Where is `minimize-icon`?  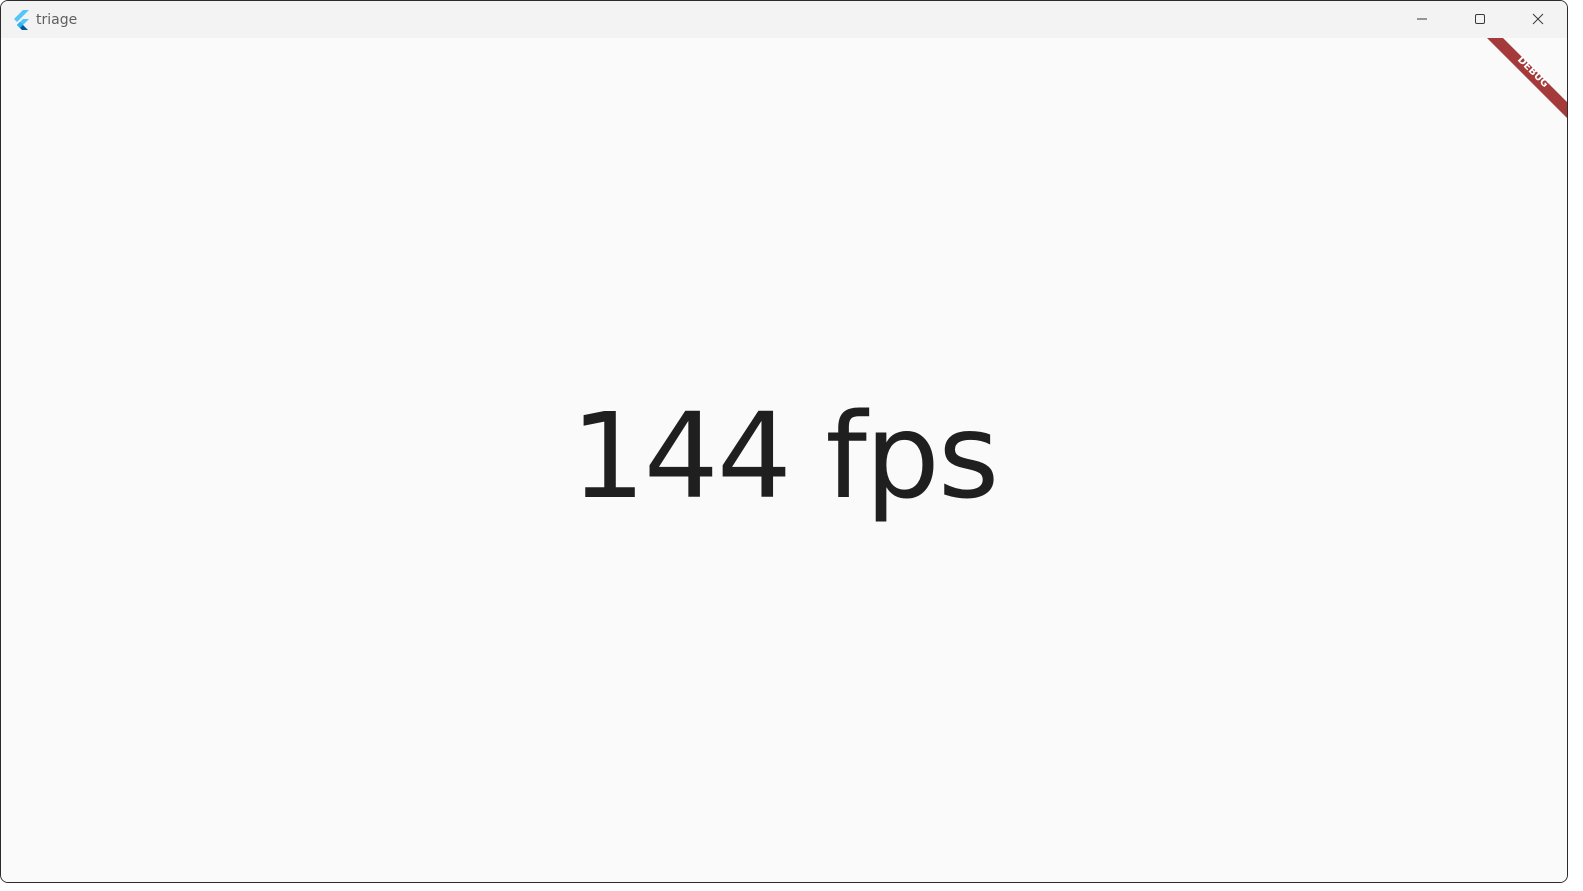
minimize-icon is located at coordinates (1422, 19).